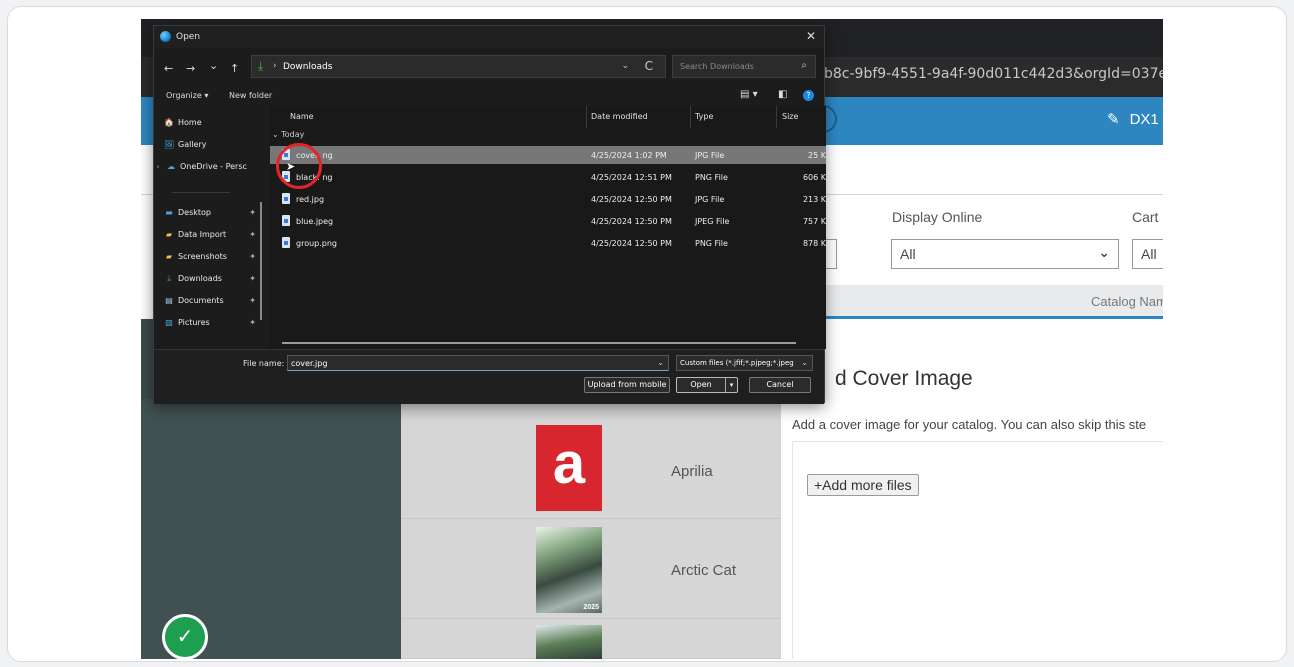 The image size is (1294, 667). Describe the element at coordinates (214, 148) in the screenshot. I see `nav-item-gallery: 🖼 Gallery` at that location.